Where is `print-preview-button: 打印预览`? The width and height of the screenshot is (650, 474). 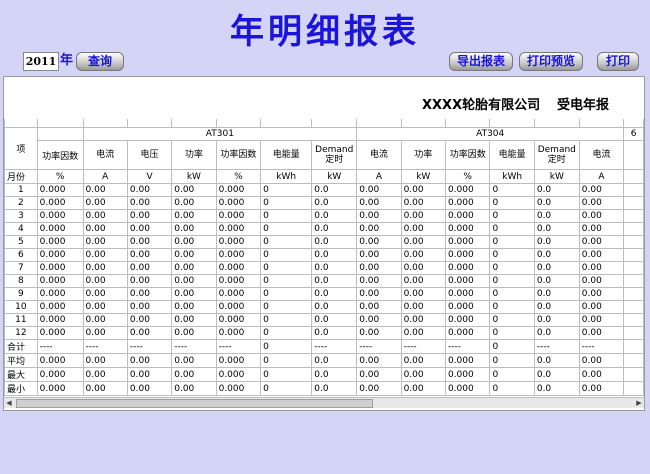 print-preview-button: 打印预览 is located at coordinates (551, 61).